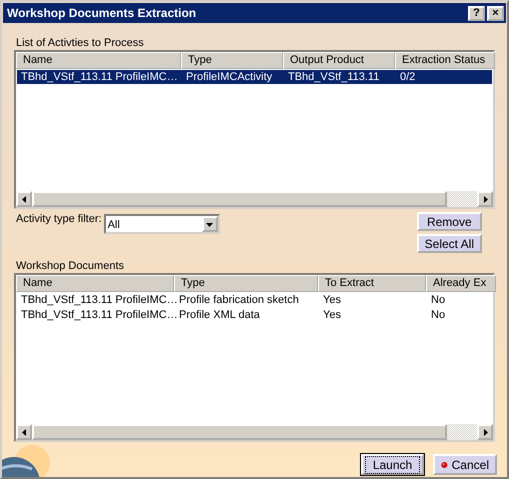  What do you see at coordinates (219, 315) in the screenshot?
I see `list-cell-text: Profile XML data` at bounding box center [219, 315].